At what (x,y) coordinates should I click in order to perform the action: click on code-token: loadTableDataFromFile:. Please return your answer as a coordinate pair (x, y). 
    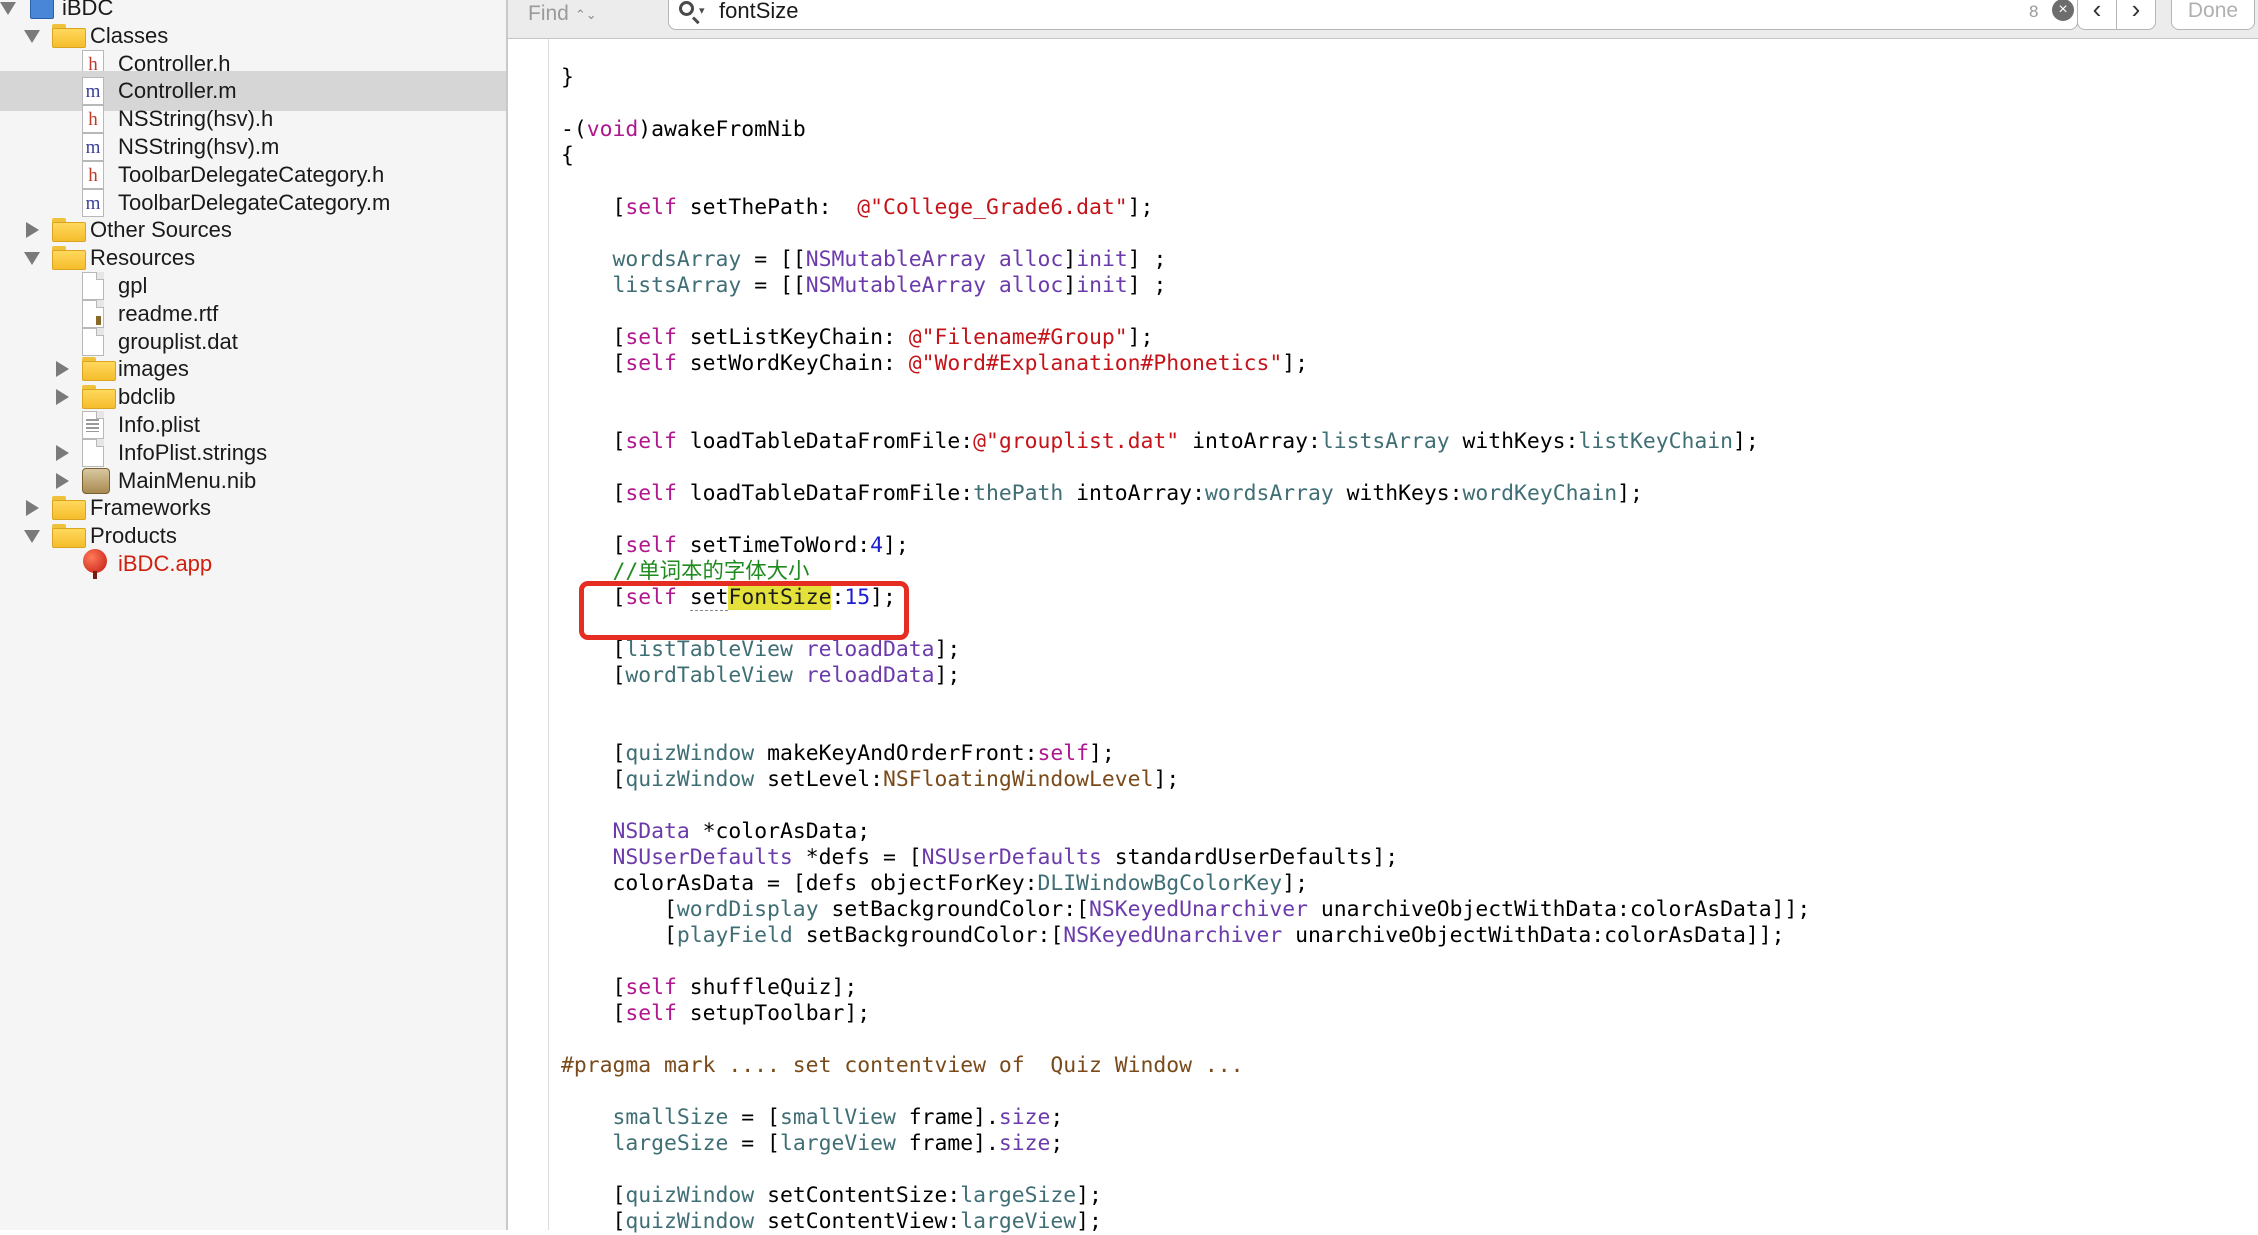
    Looking at the image, I should click on (825, 493).